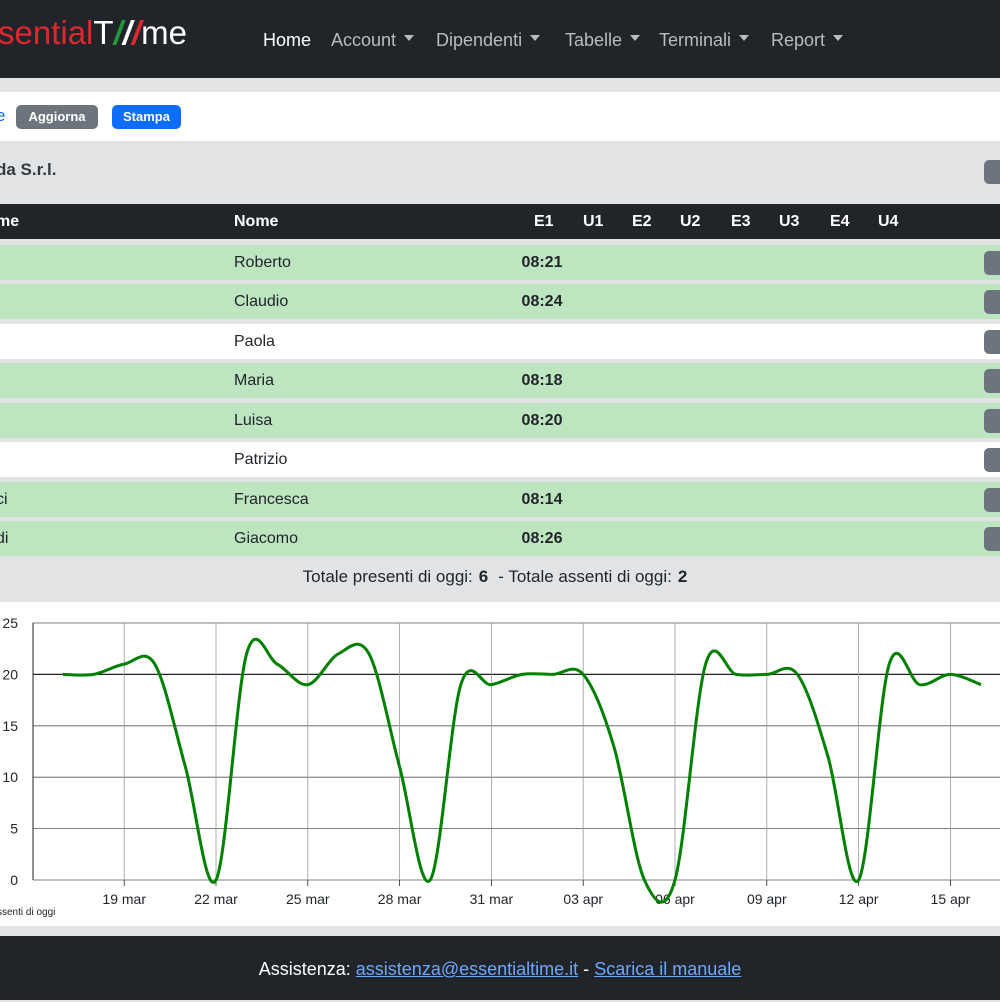 This screenshot has height=1002, width=1000. Describe the element at coordinates (500, 301) in the screenshot. I see `table-row: Claudio 08:24` at that location.